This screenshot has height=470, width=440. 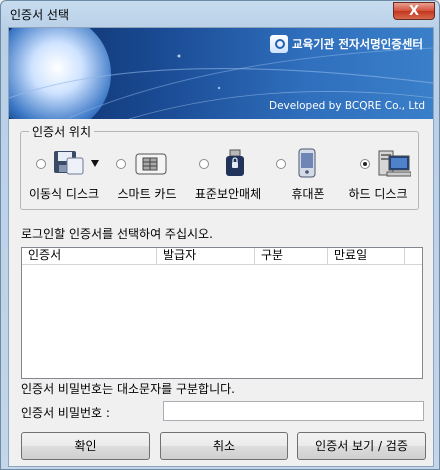 I want to click on banner-logo: 교육기관 전자서명인증센터, so click(x=346, y=44).